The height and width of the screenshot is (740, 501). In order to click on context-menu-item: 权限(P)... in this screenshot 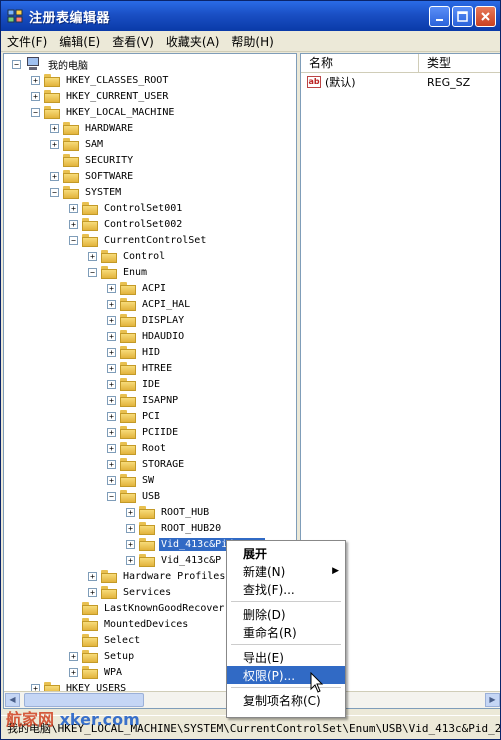, I will do `click(286, 675)`.